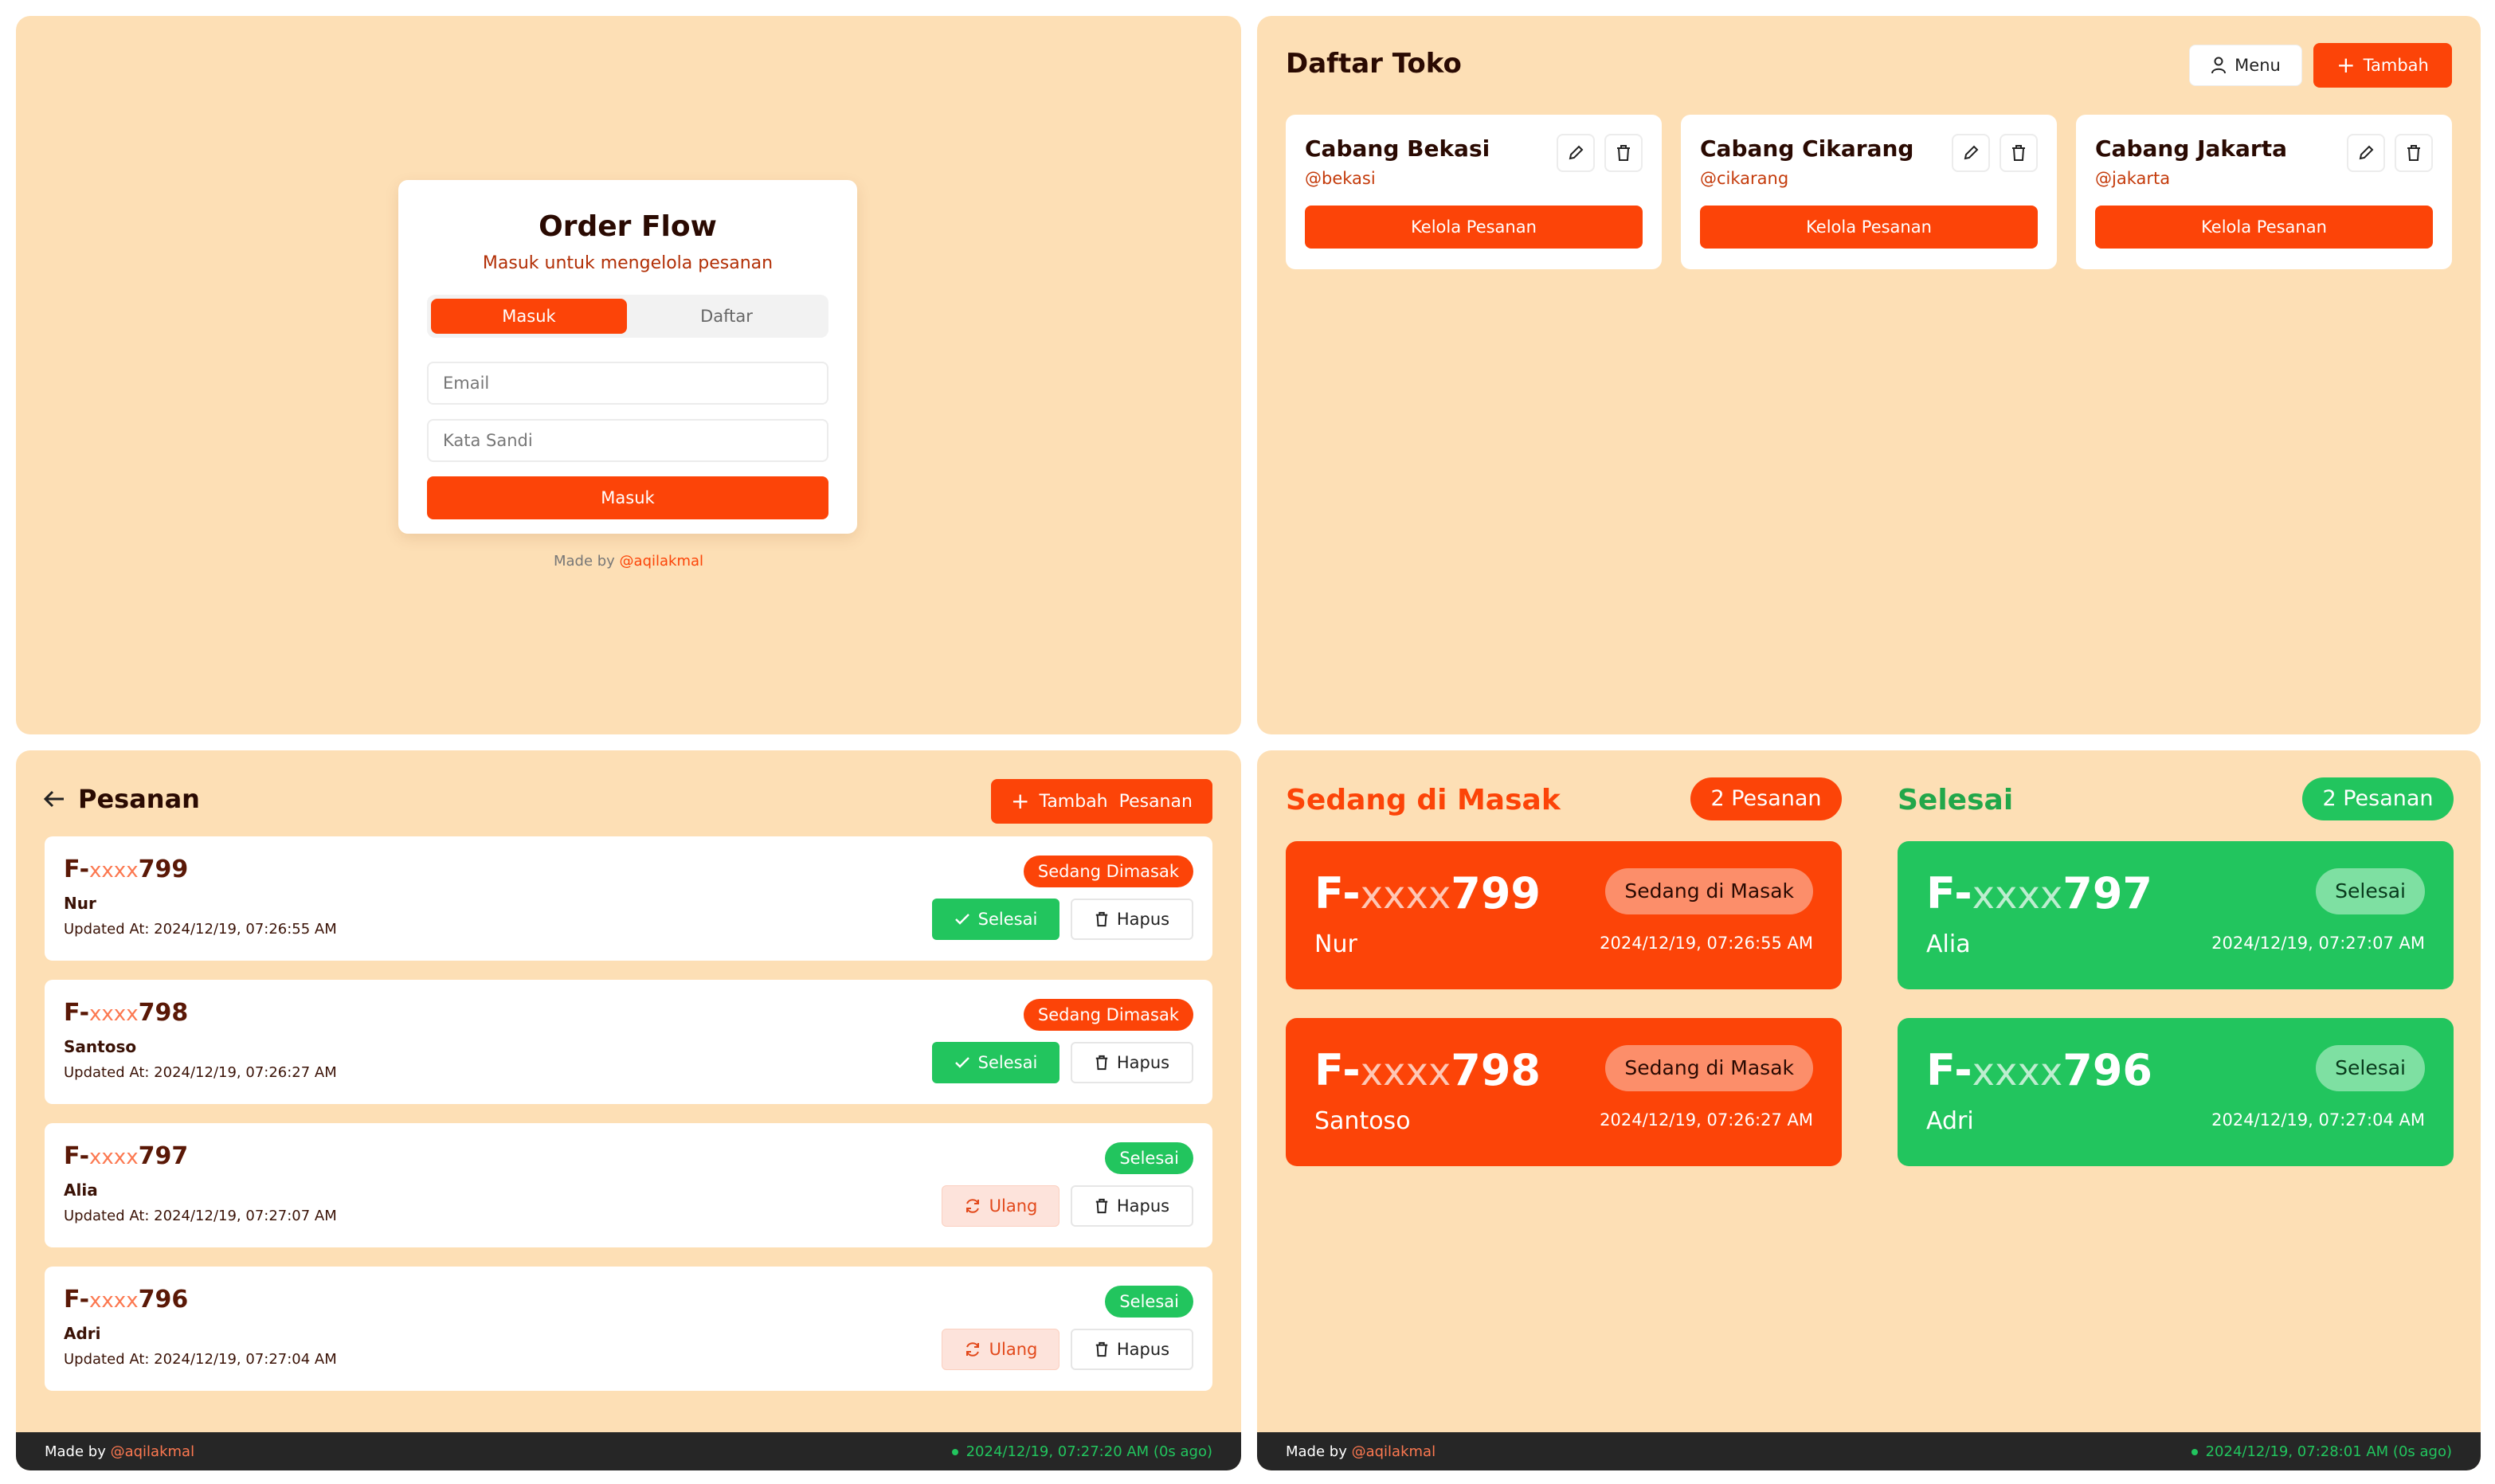  What do you see at coordinates (1707, 943) in the screenshot?
I see `order-time: 2024/12/19, 07:26:55 AM` at bounding box center [1707, 943].